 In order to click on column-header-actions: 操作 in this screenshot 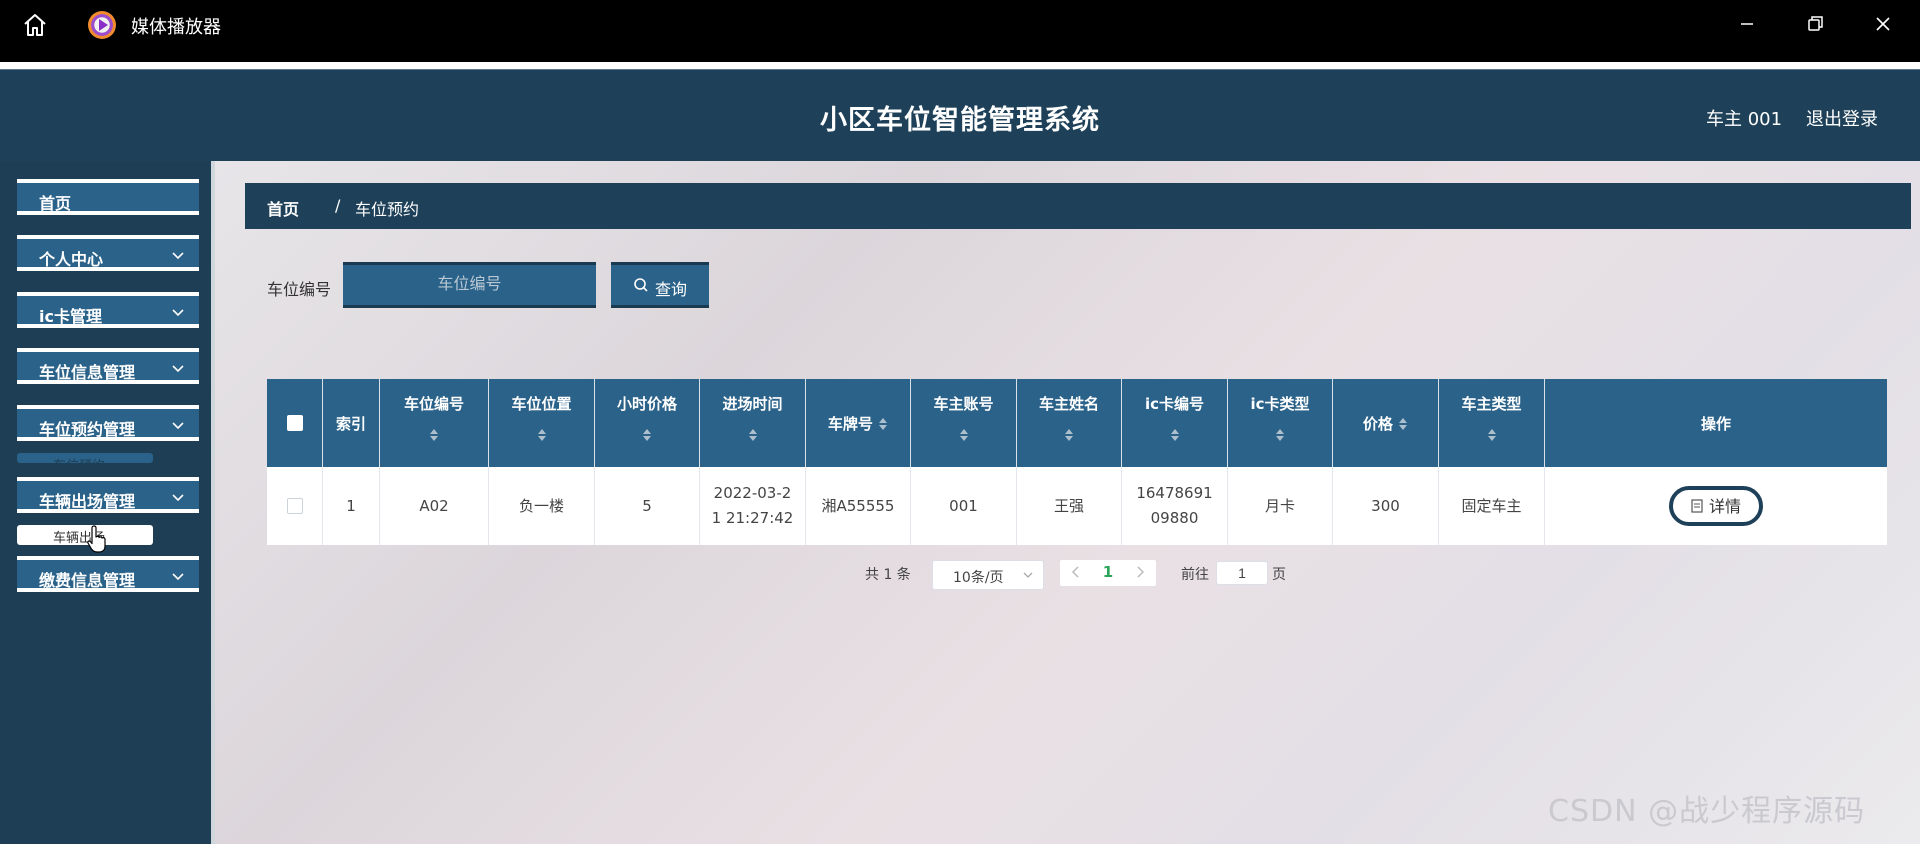, I will do `click(1716, 423)`.